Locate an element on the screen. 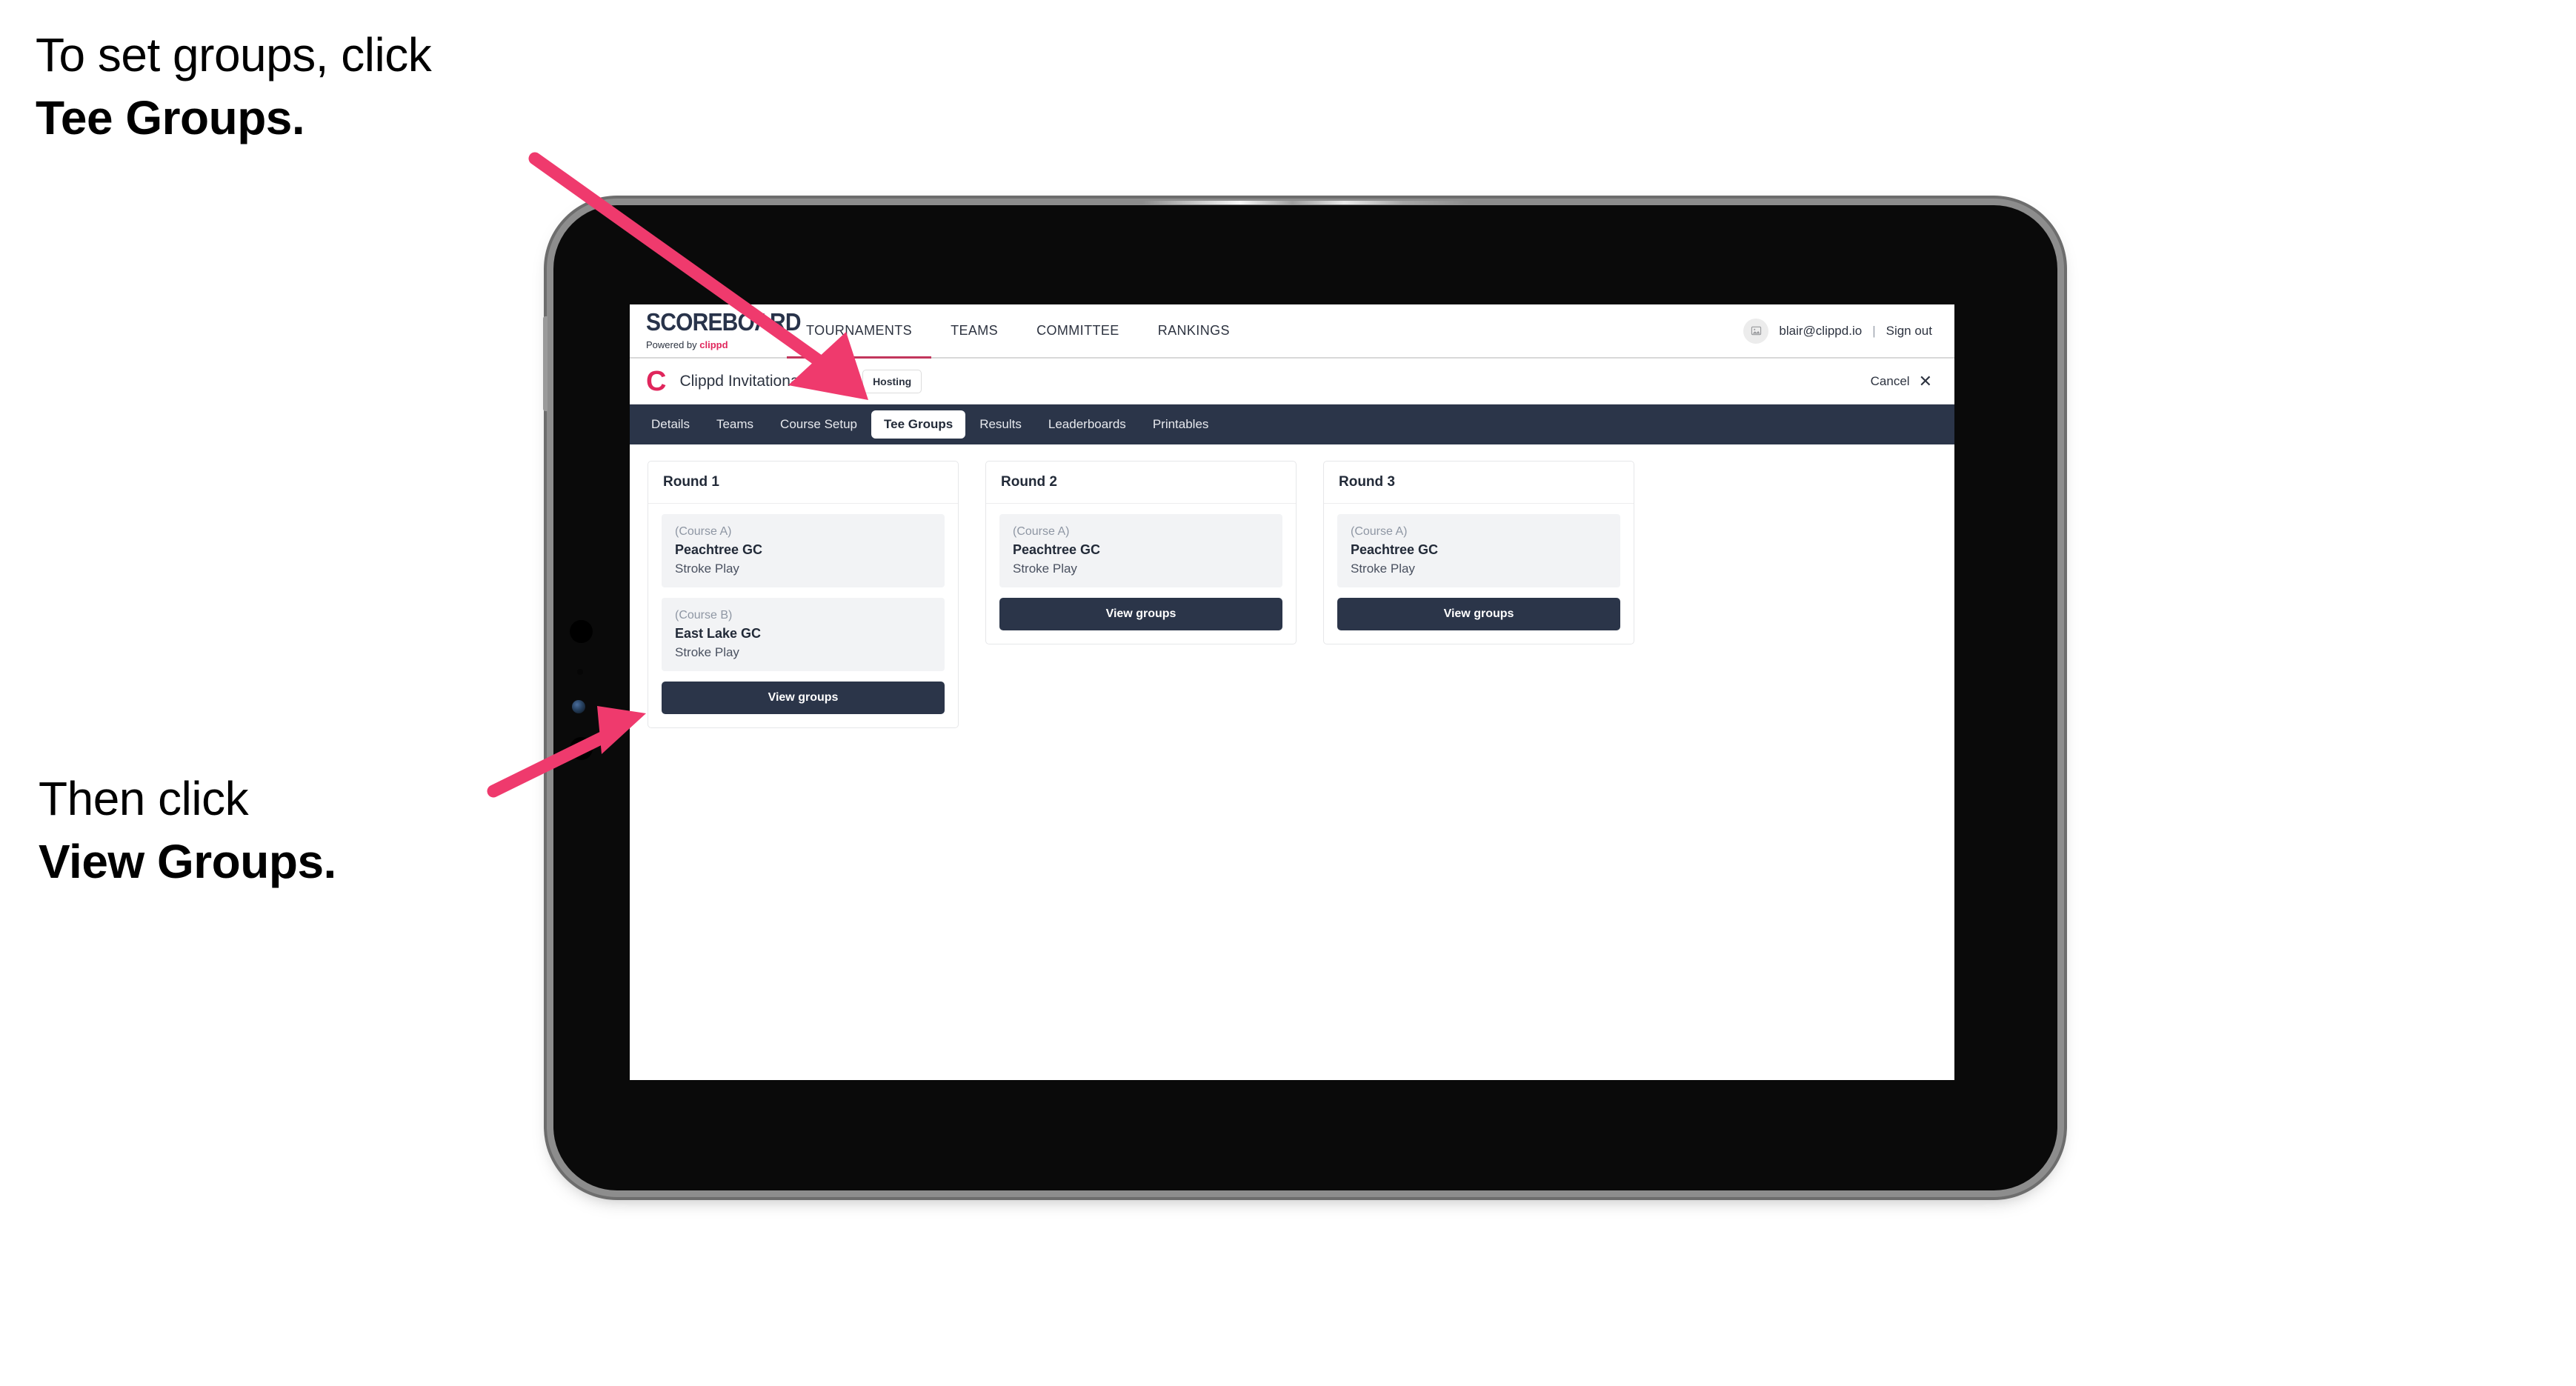  tournament-logo-icon: C is located at coordinates (656, 381).